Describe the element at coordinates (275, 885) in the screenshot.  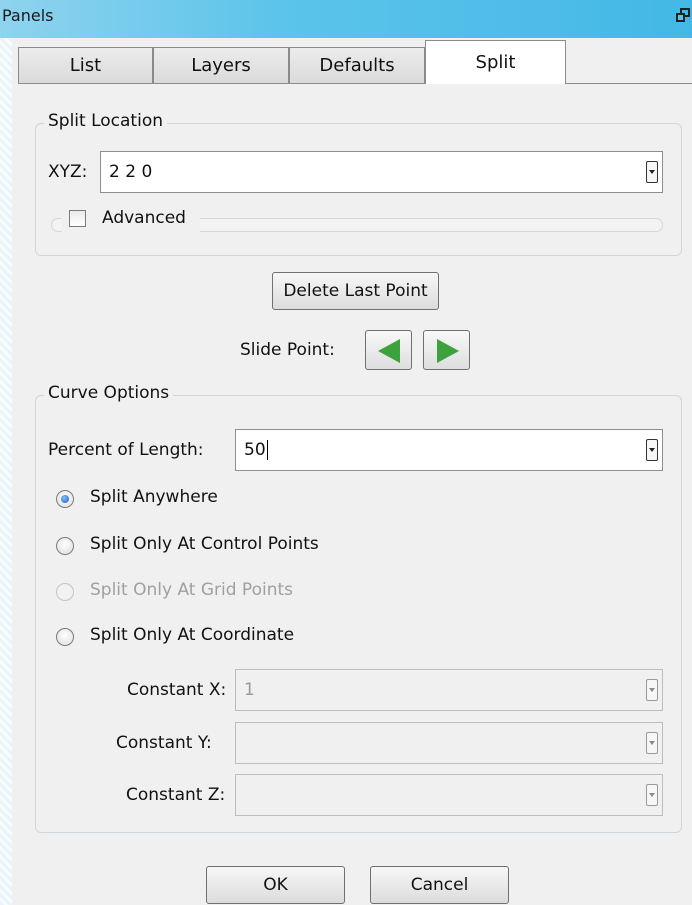
I see `ok-button: OK` at that location.